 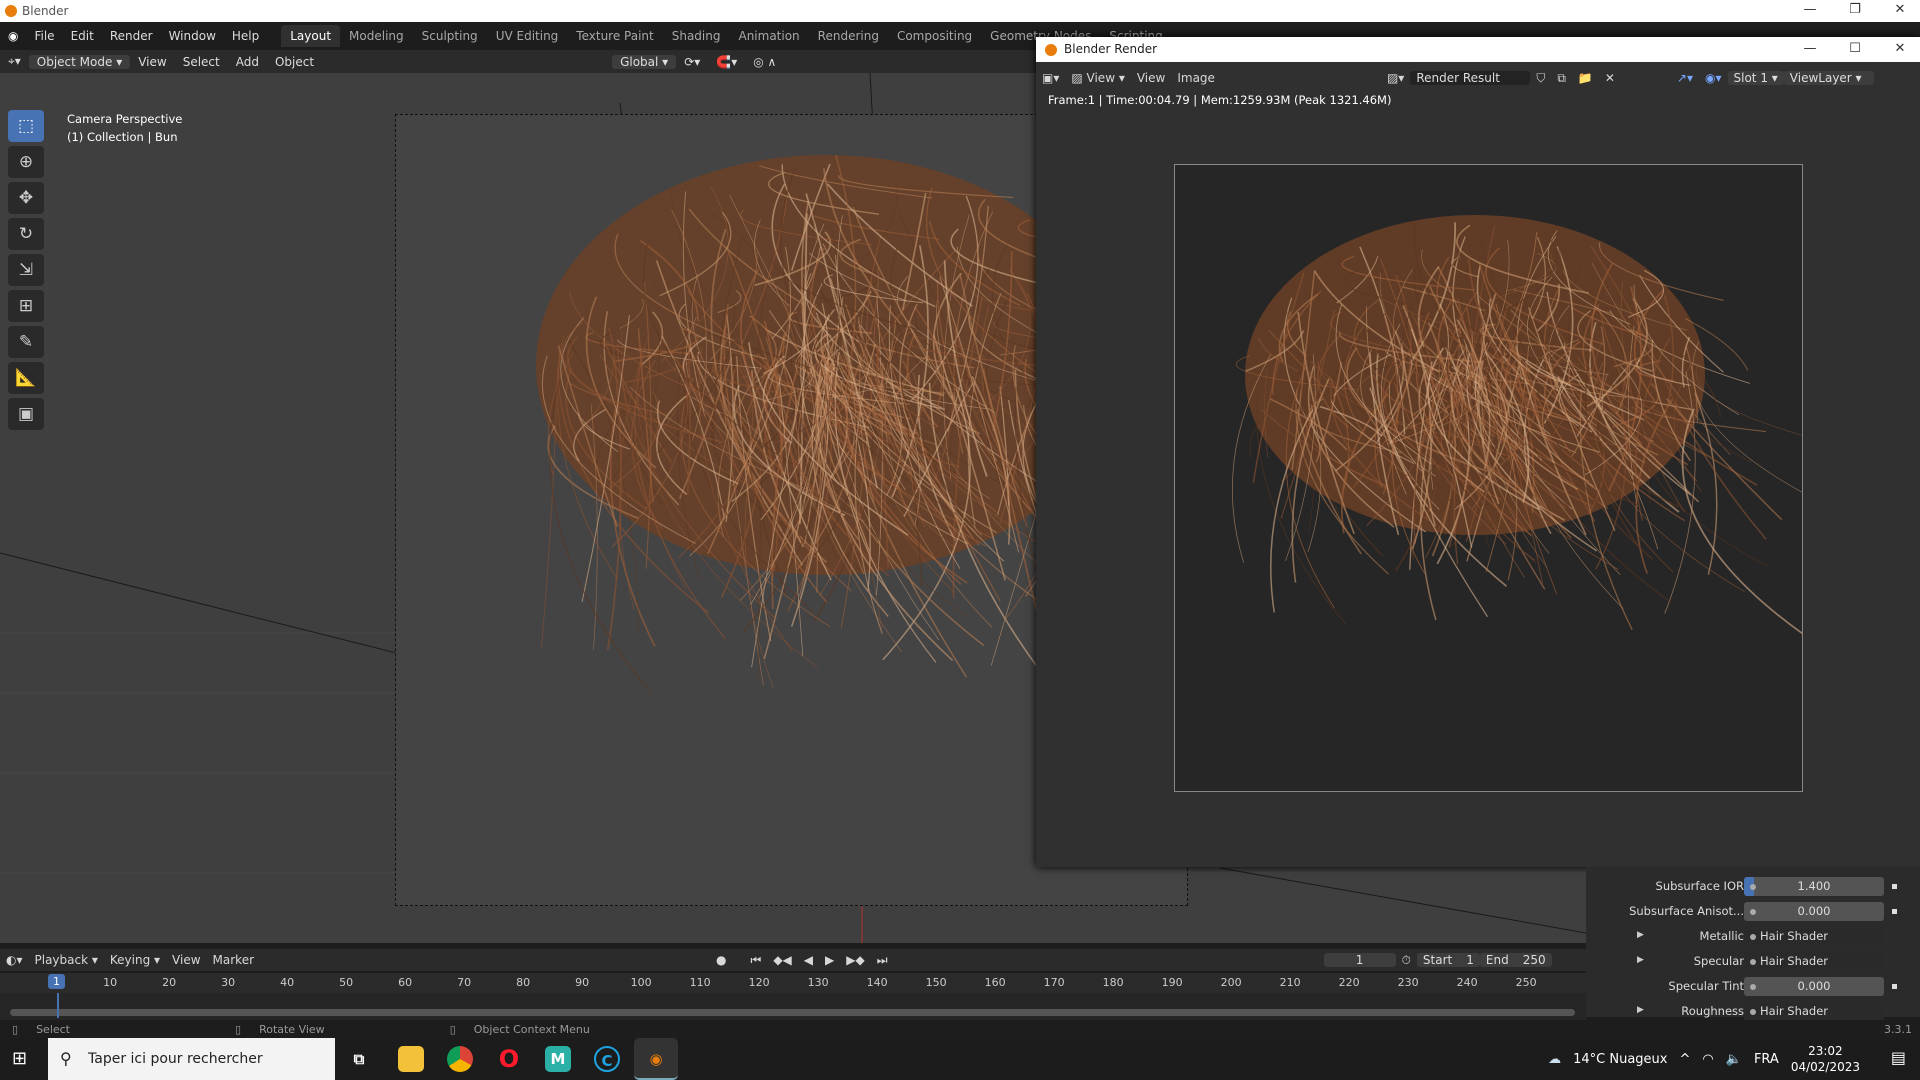 I want to click on volume-icon: 🔈, so click(x=1734, y=1059).